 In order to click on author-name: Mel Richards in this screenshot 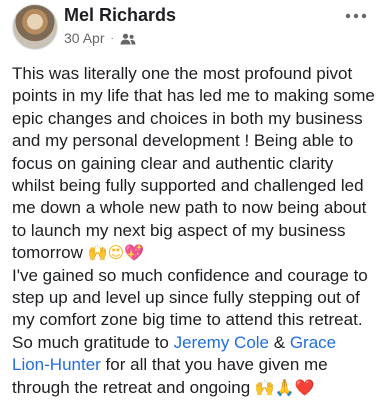, I will do `click(120, 15)`.